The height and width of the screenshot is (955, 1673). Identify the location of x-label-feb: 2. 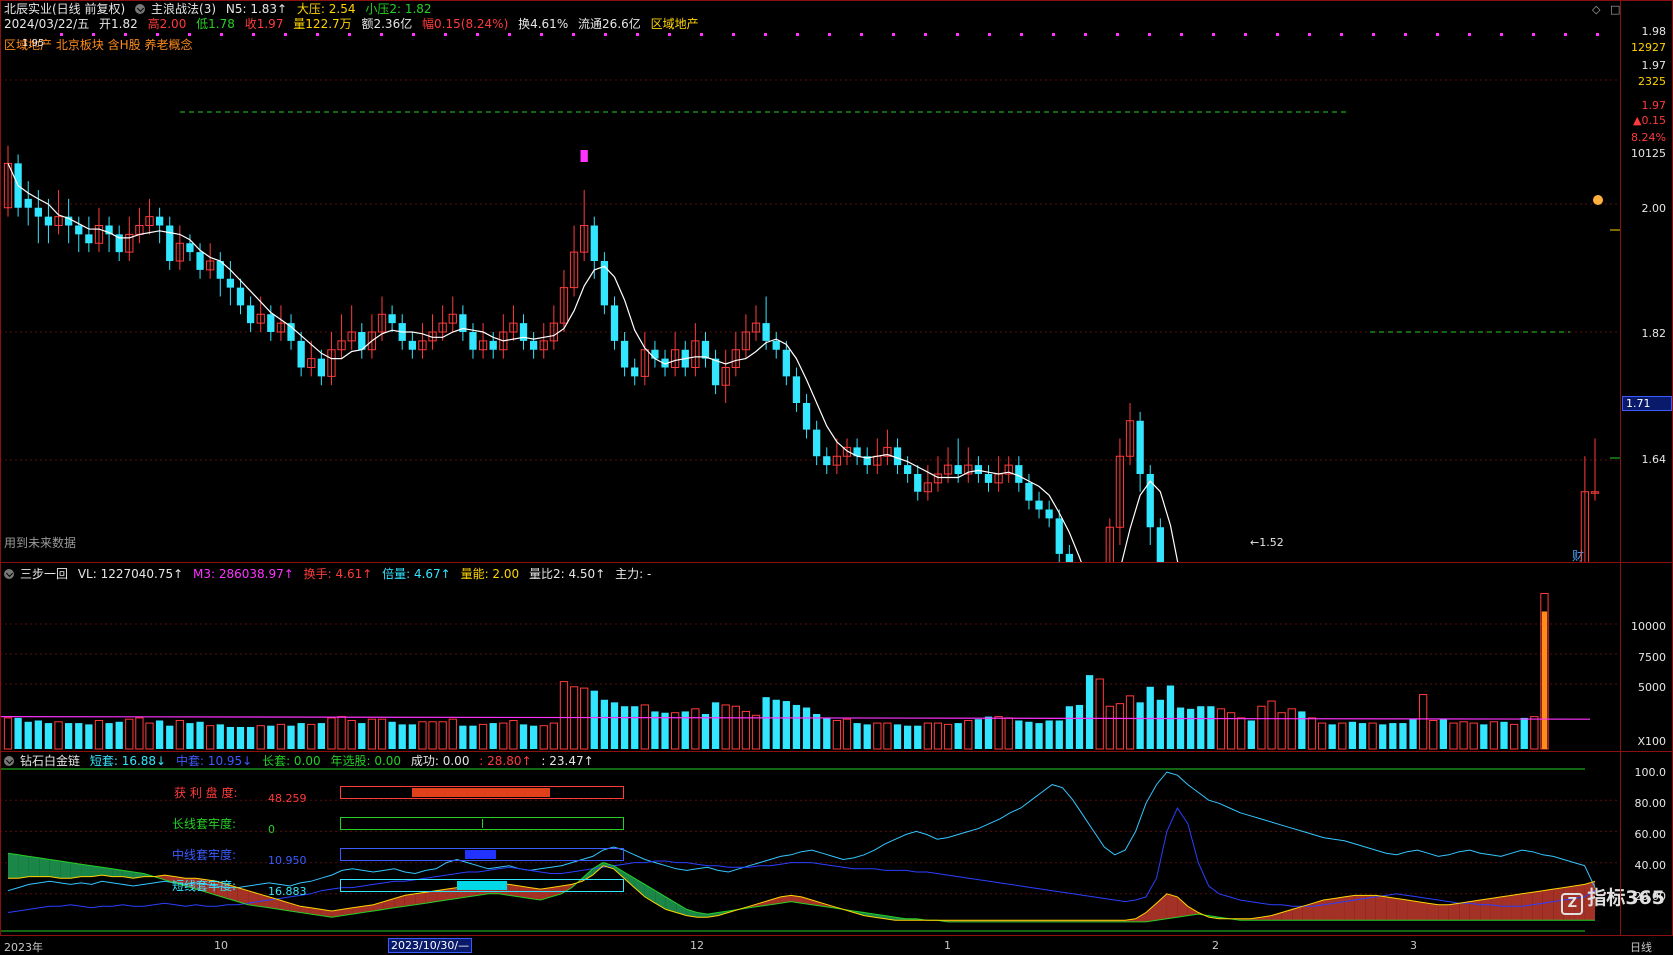
(1215, 945).